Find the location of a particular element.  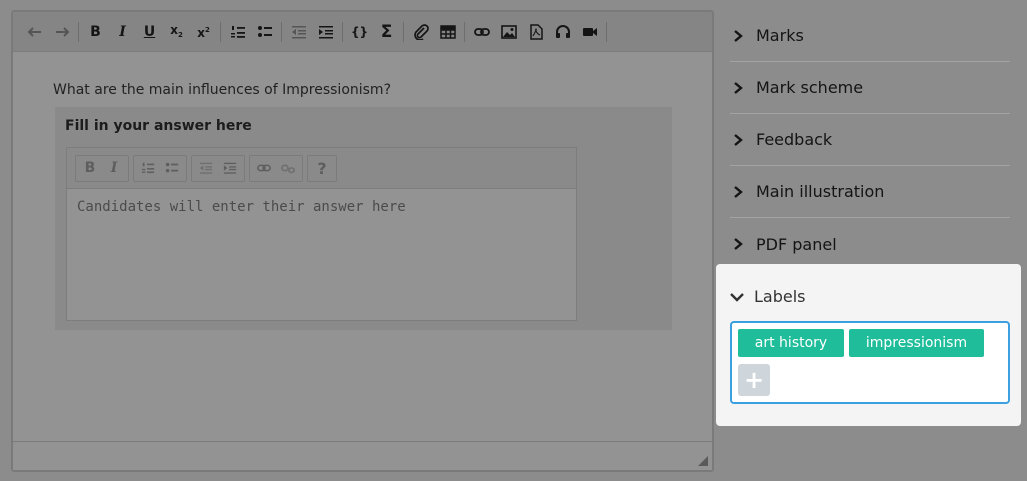

editor-toolbar: B I U x2 x2 {} Σ is located at coordinates (362, 32).